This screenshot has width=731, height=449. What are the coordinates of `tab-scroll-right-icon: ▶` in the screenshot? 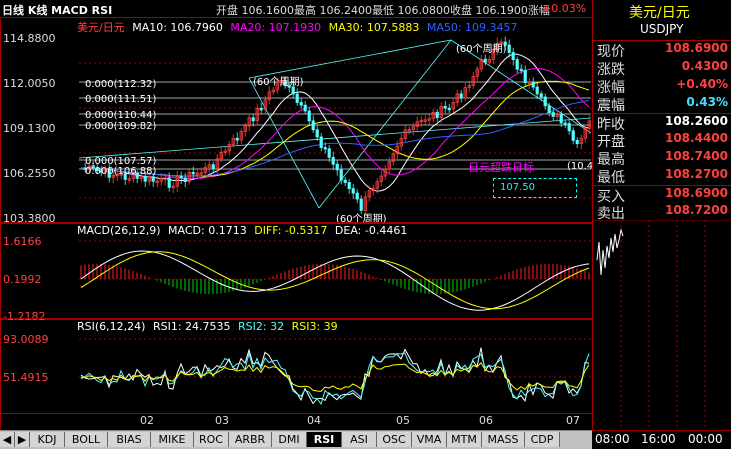 It's located at (22, 439).